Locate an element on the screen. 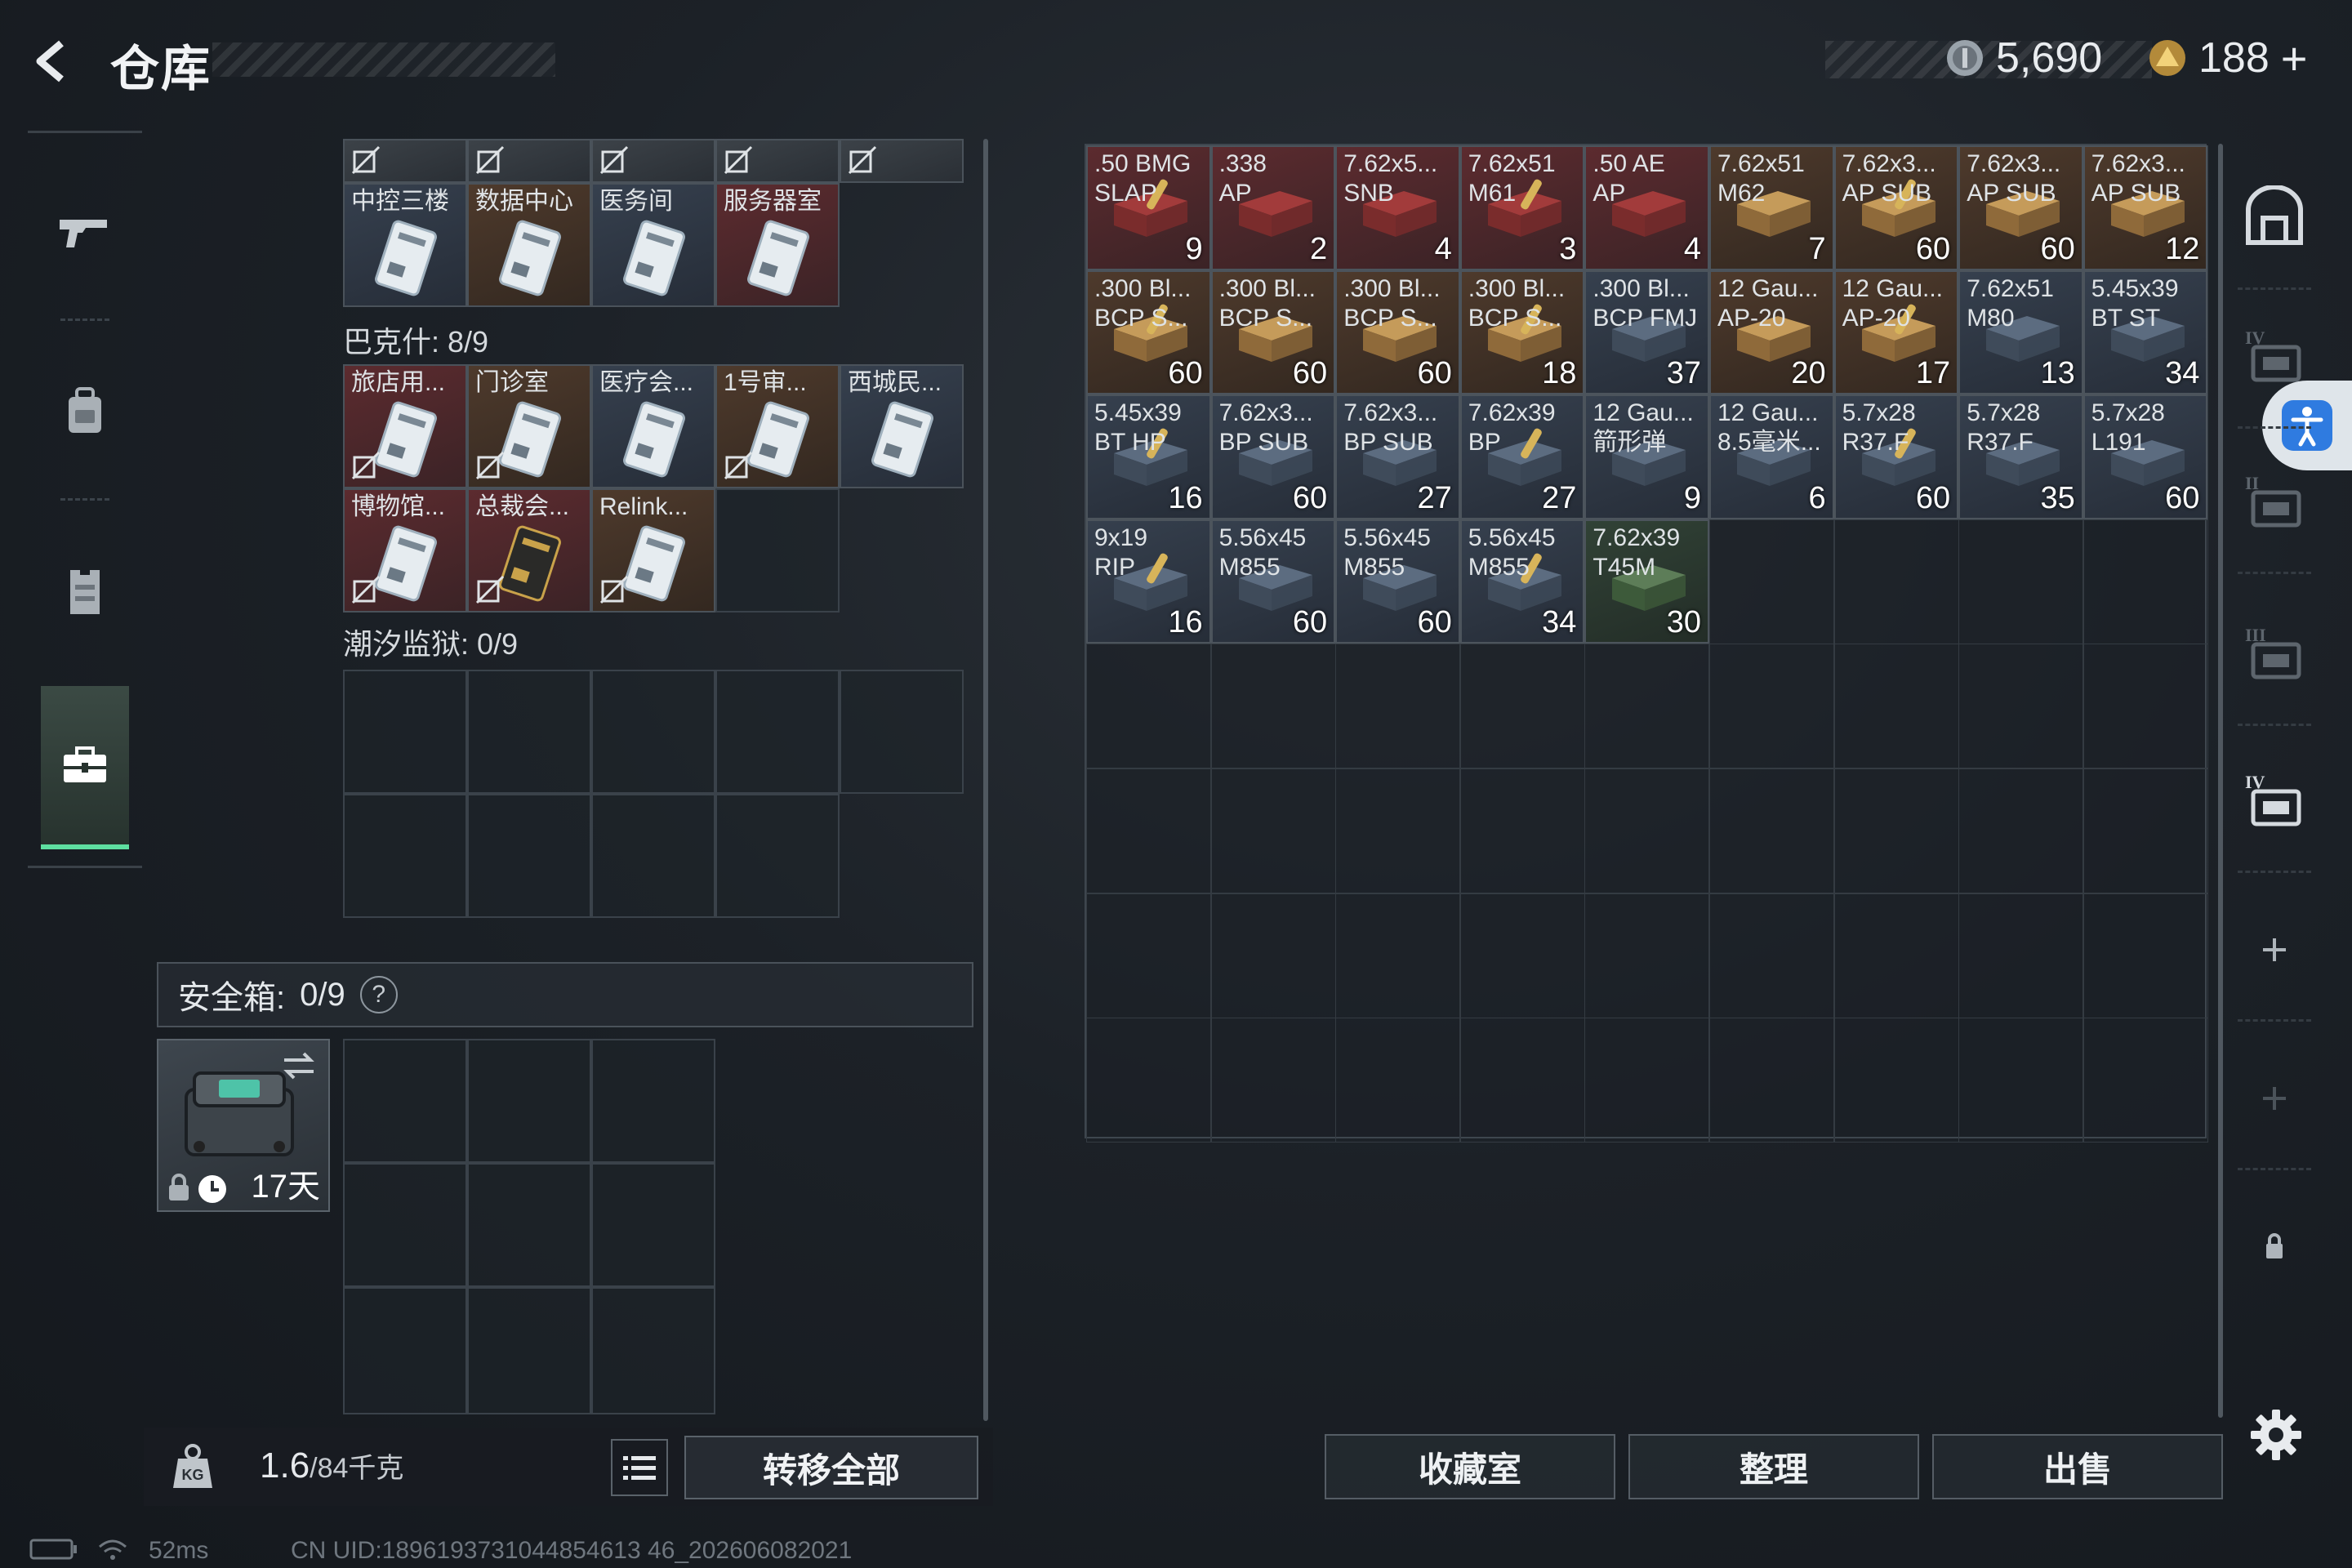  level-iii-gun-rack-tab: III is located at coordinates (2274, 654).